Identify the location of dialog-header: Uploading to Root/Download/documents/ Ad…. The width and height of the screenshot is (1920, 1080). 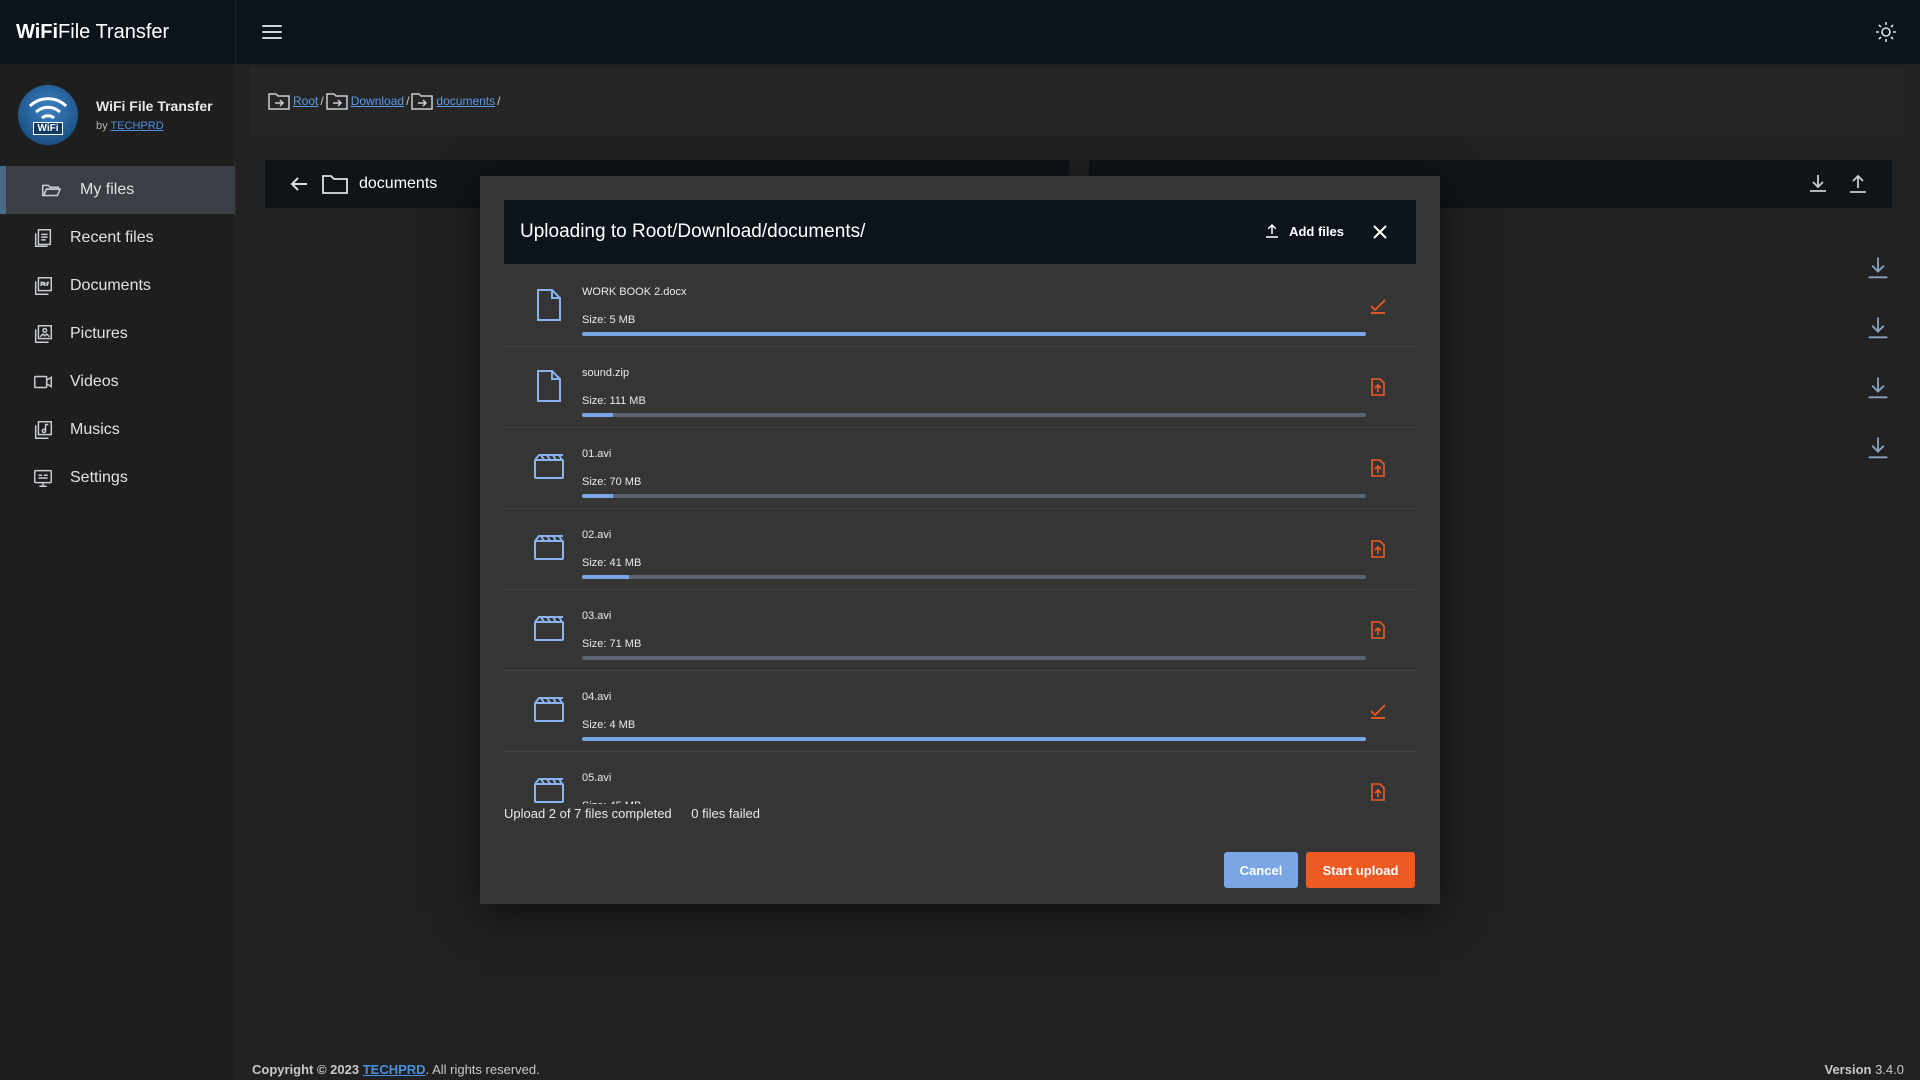
(960, 232).